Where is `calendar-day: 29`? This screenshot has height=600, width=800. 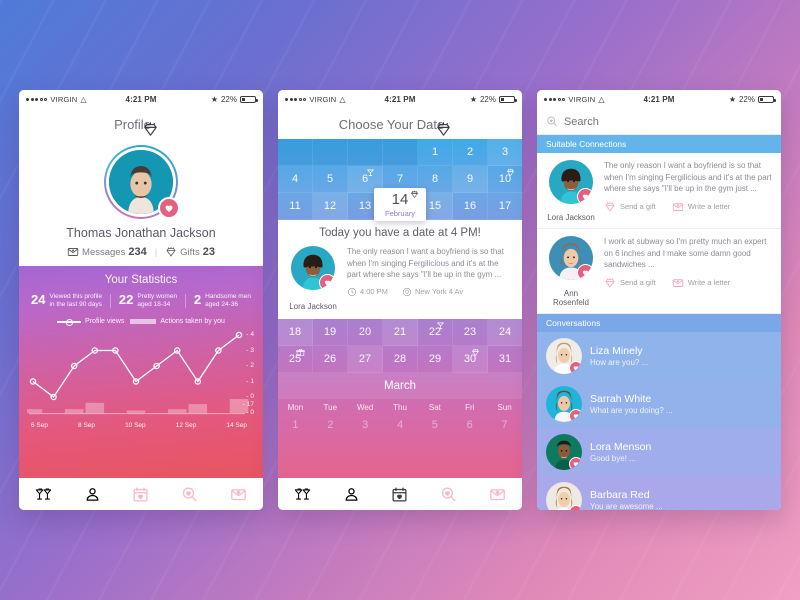
calendar-day: 29 is located at coordinates (435, 359).